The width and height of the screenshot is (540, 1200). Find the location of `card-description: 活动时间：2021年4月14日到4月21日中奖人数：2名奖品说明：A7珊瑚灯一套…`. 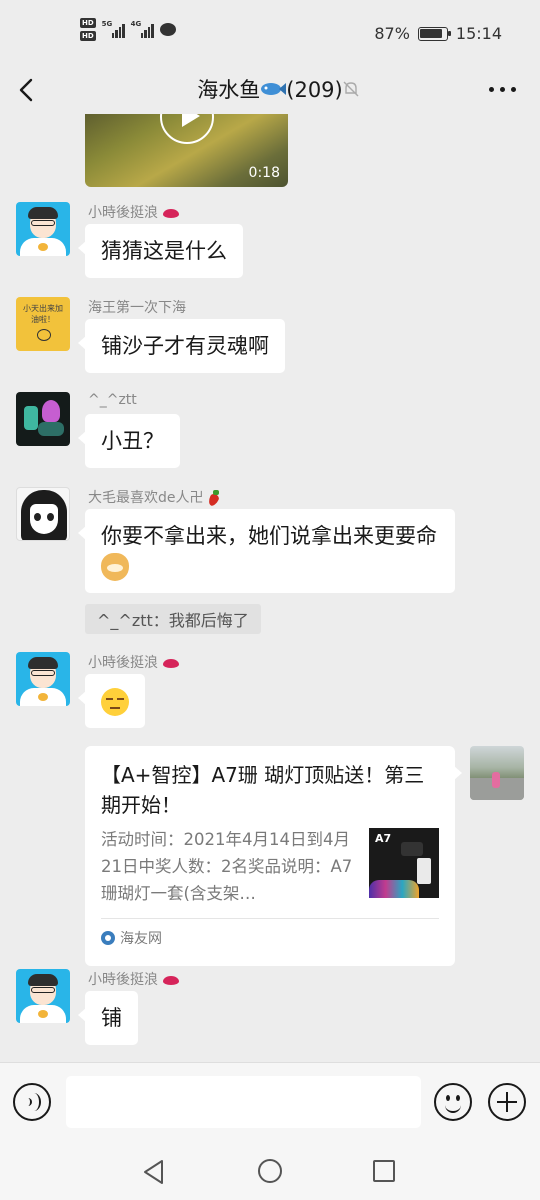

card-description: 活动时间：2021年4月14日到4月21日中奖人数：2名奖品说明：A7珊瑚灯一套… is located at coordinates (227, 866).